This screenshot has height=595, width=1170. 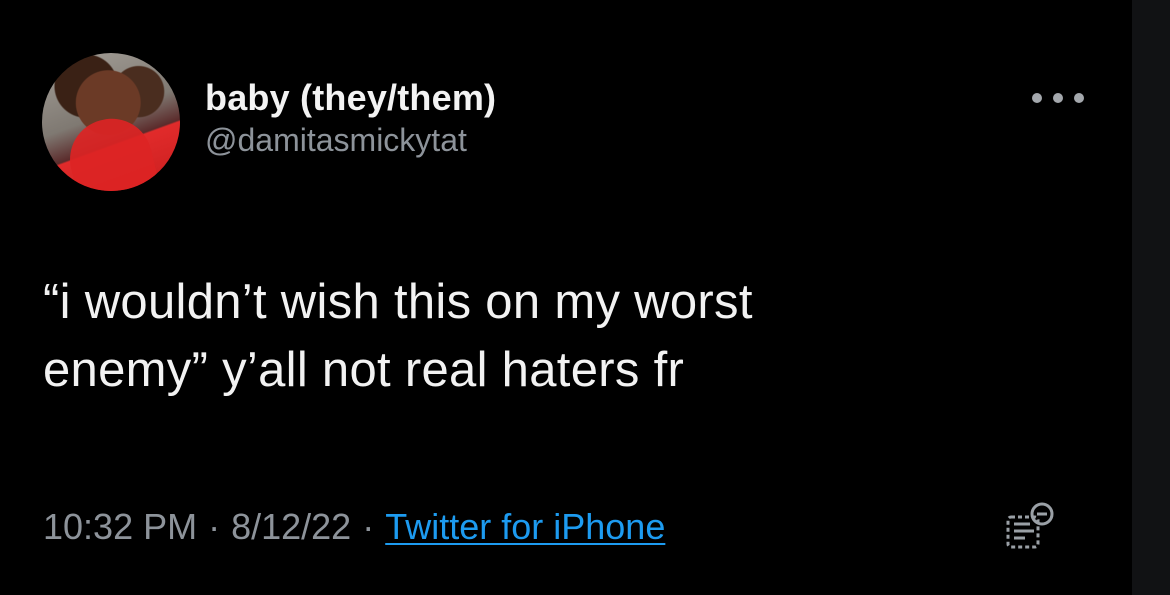 I want to click on tweet-source-link: Twitter for iPhone, so click(x=525, y=527).